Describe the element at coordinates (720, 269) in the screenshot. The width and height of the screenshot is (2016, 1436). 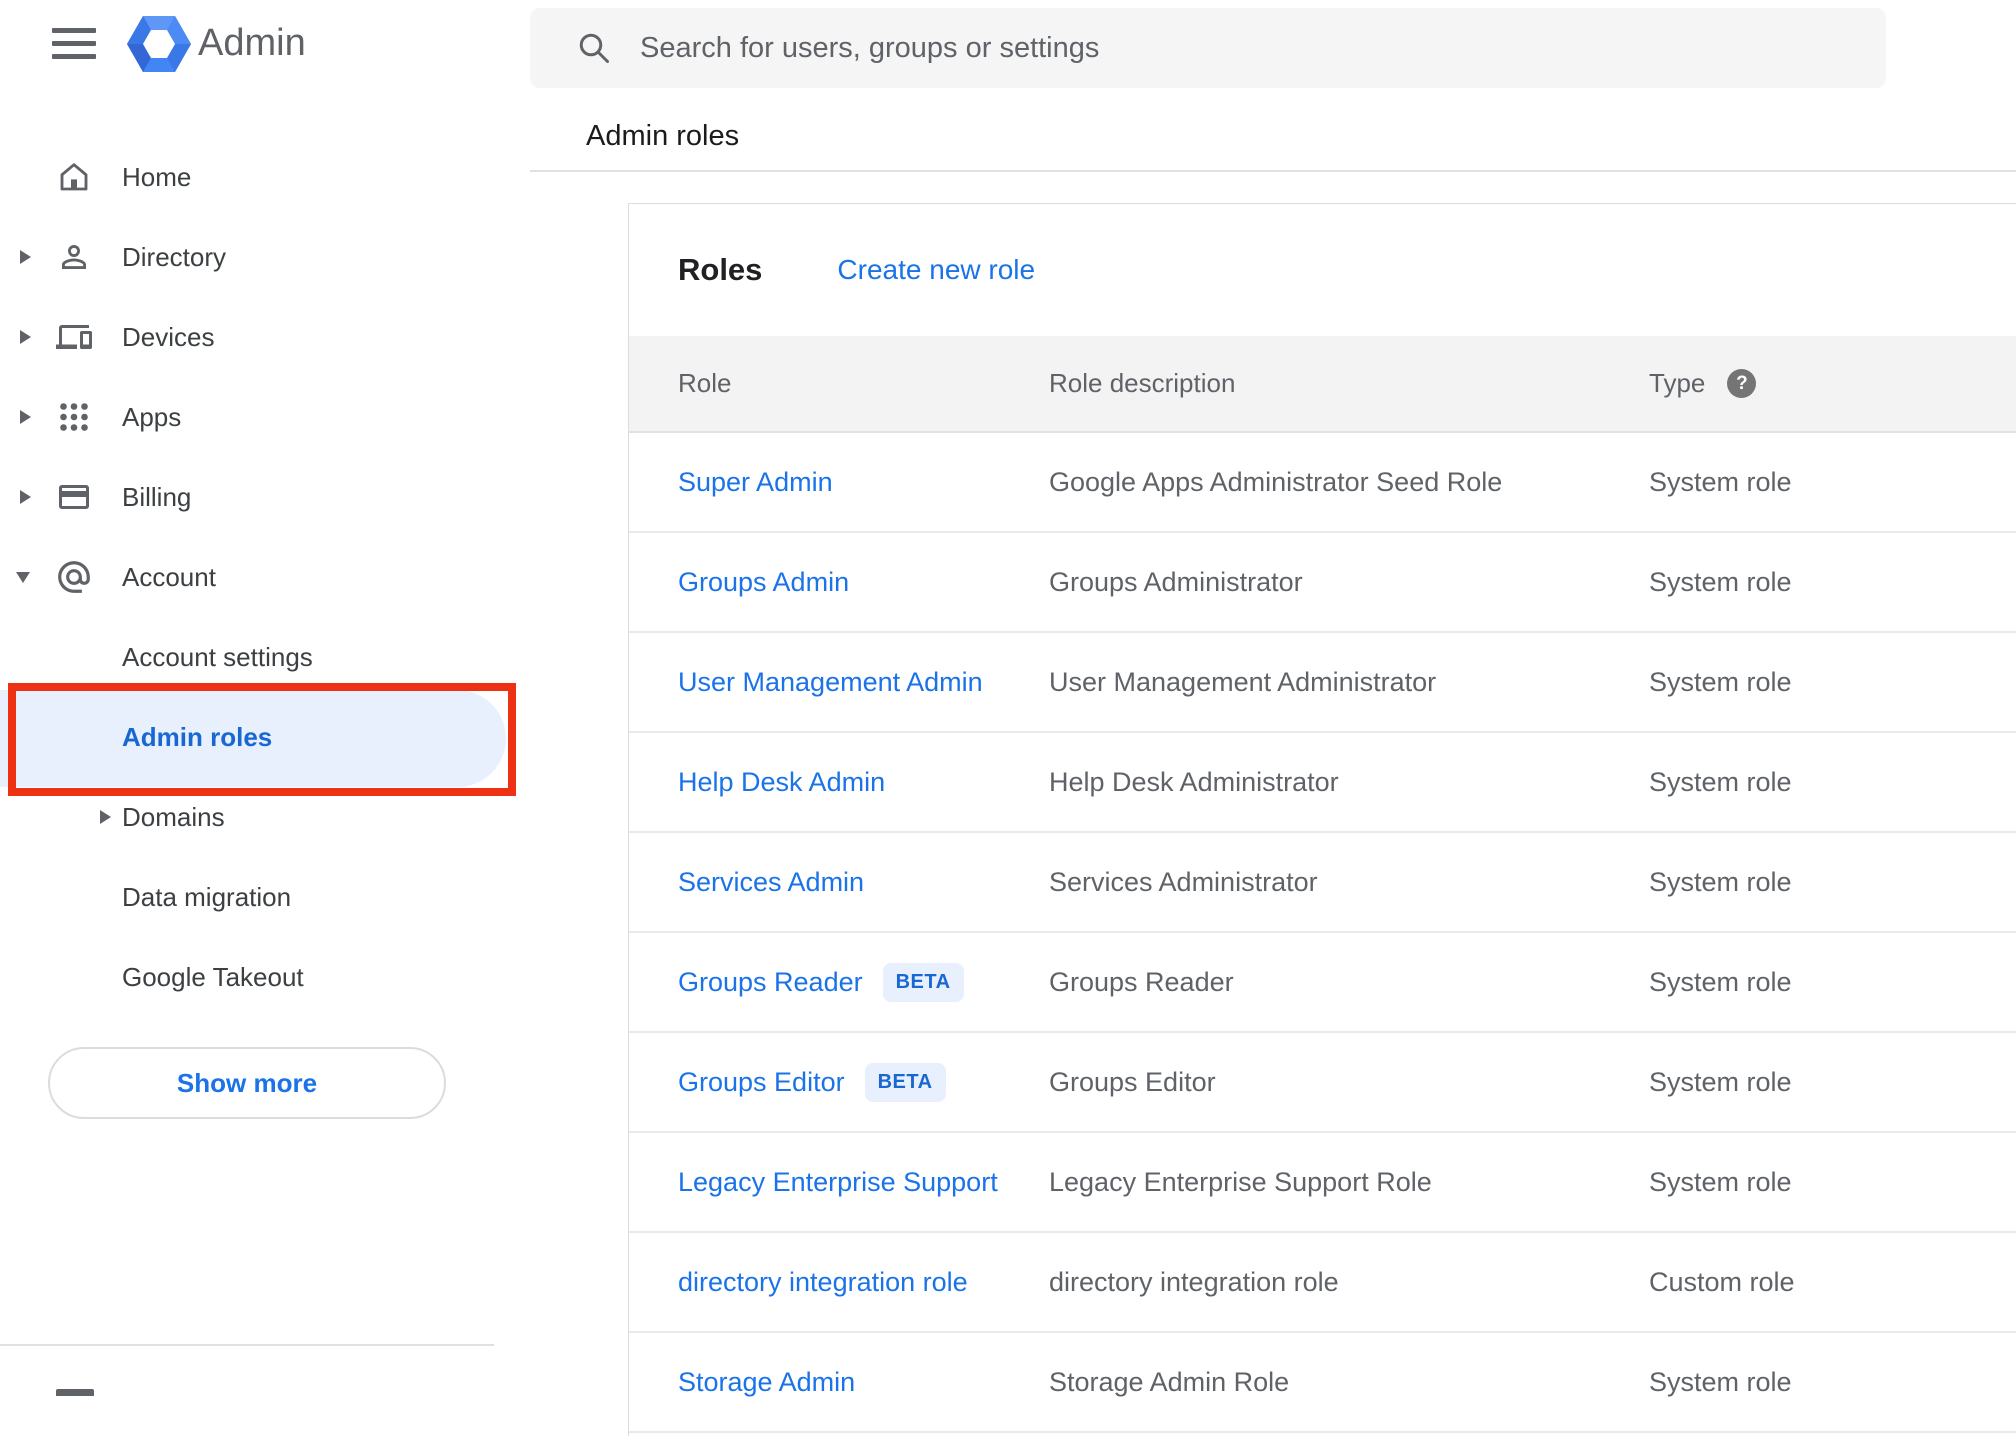
I see `card-title: Roles` at that location.